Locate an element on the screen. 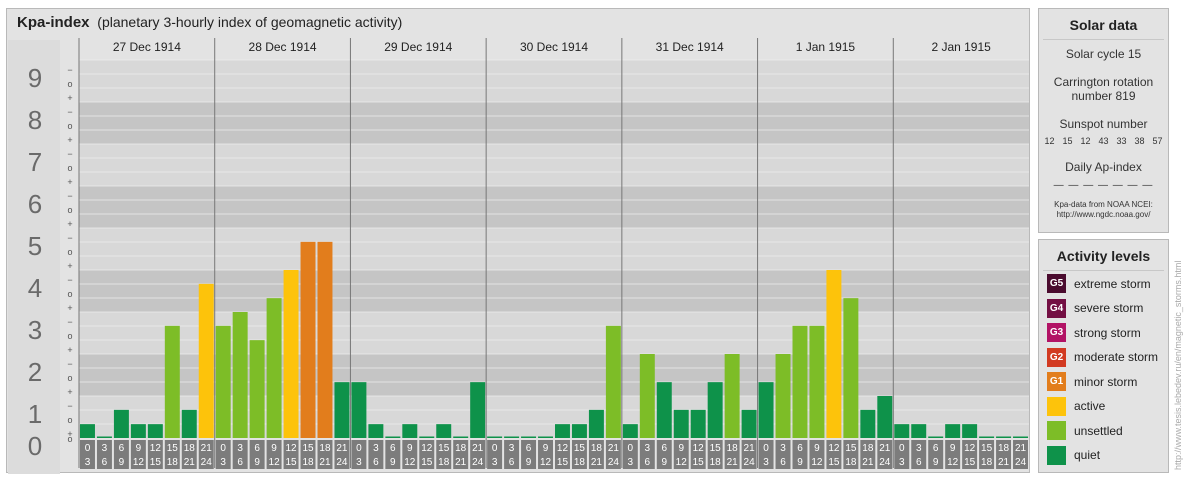 The image size is (1184, 480). activity-level-label: moderate storm is located at coordinates (1116, 357).